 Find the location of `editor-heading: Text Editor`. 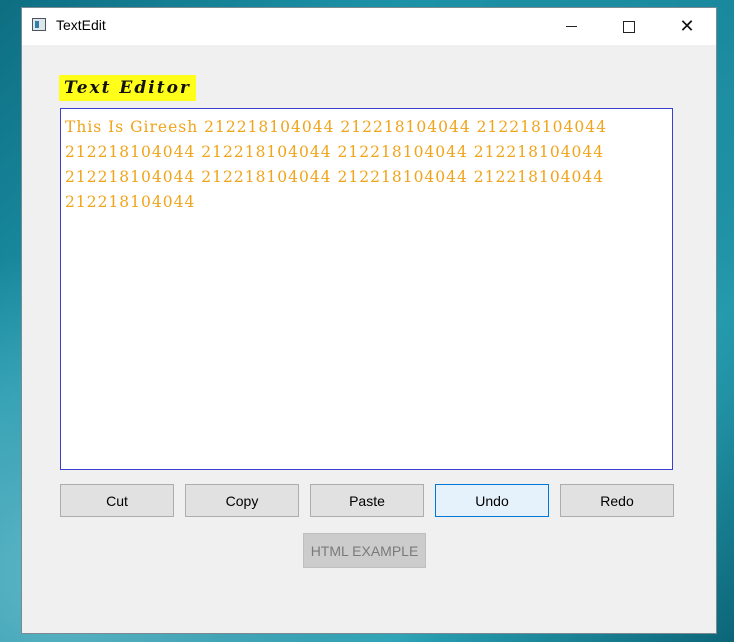

editor-heading: Text Editor is located at coordinates (127, 88).